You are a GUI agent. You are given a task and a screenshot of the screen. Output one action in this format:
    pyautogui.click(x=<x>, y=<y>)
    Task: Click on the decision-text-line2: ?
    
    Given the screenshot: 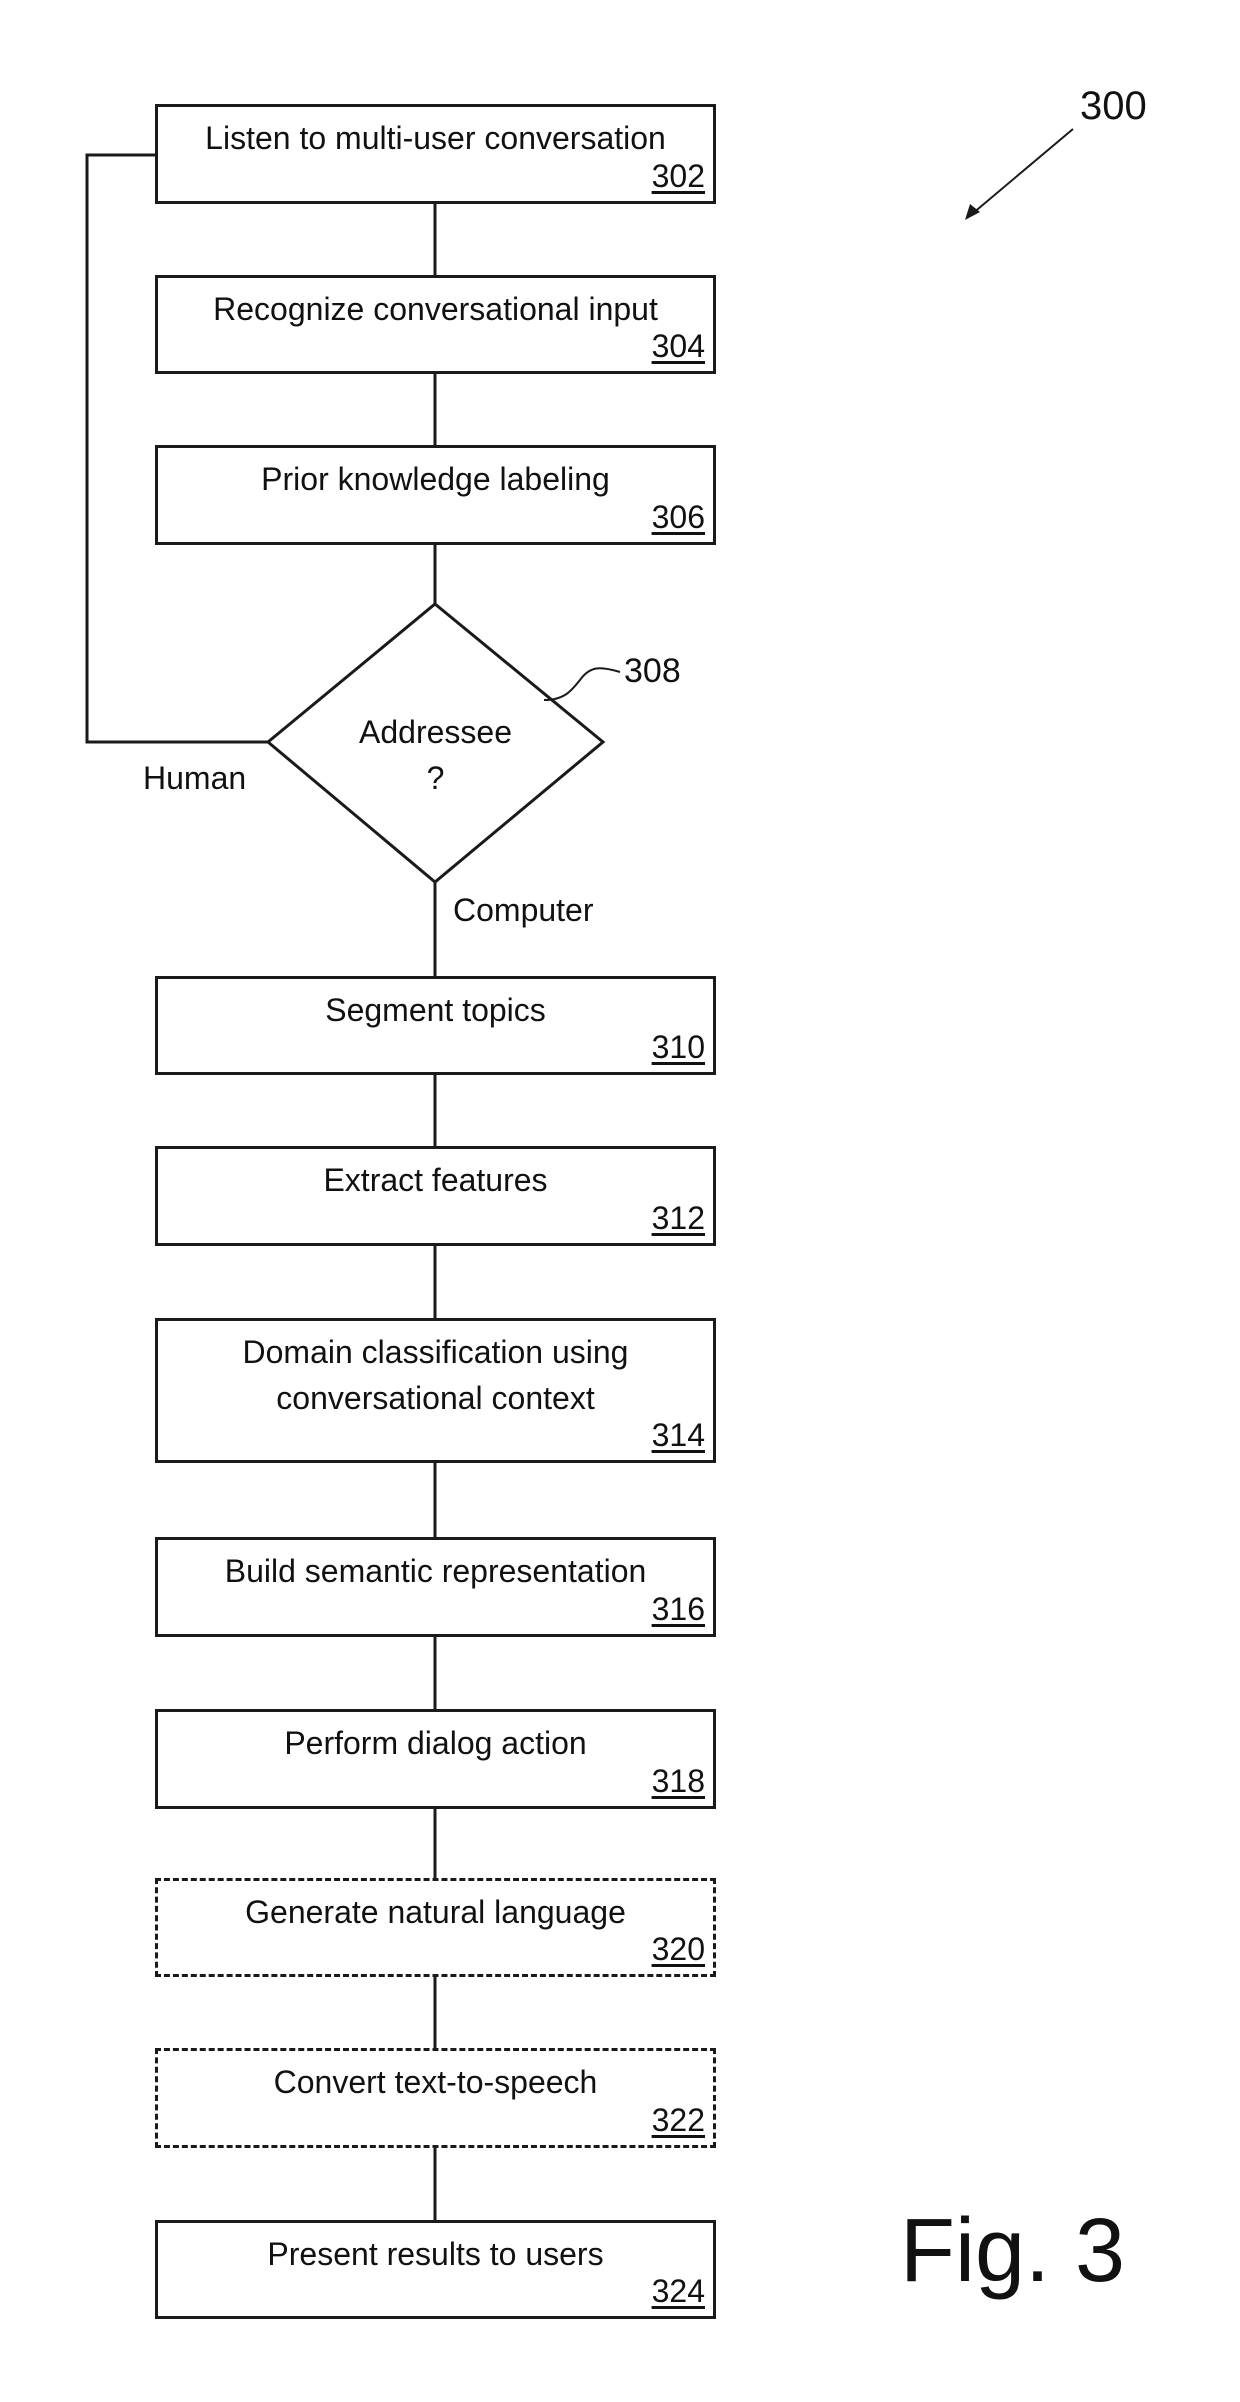 What is the action you would take?
    pyautogui.click(x=435, y=778)
    